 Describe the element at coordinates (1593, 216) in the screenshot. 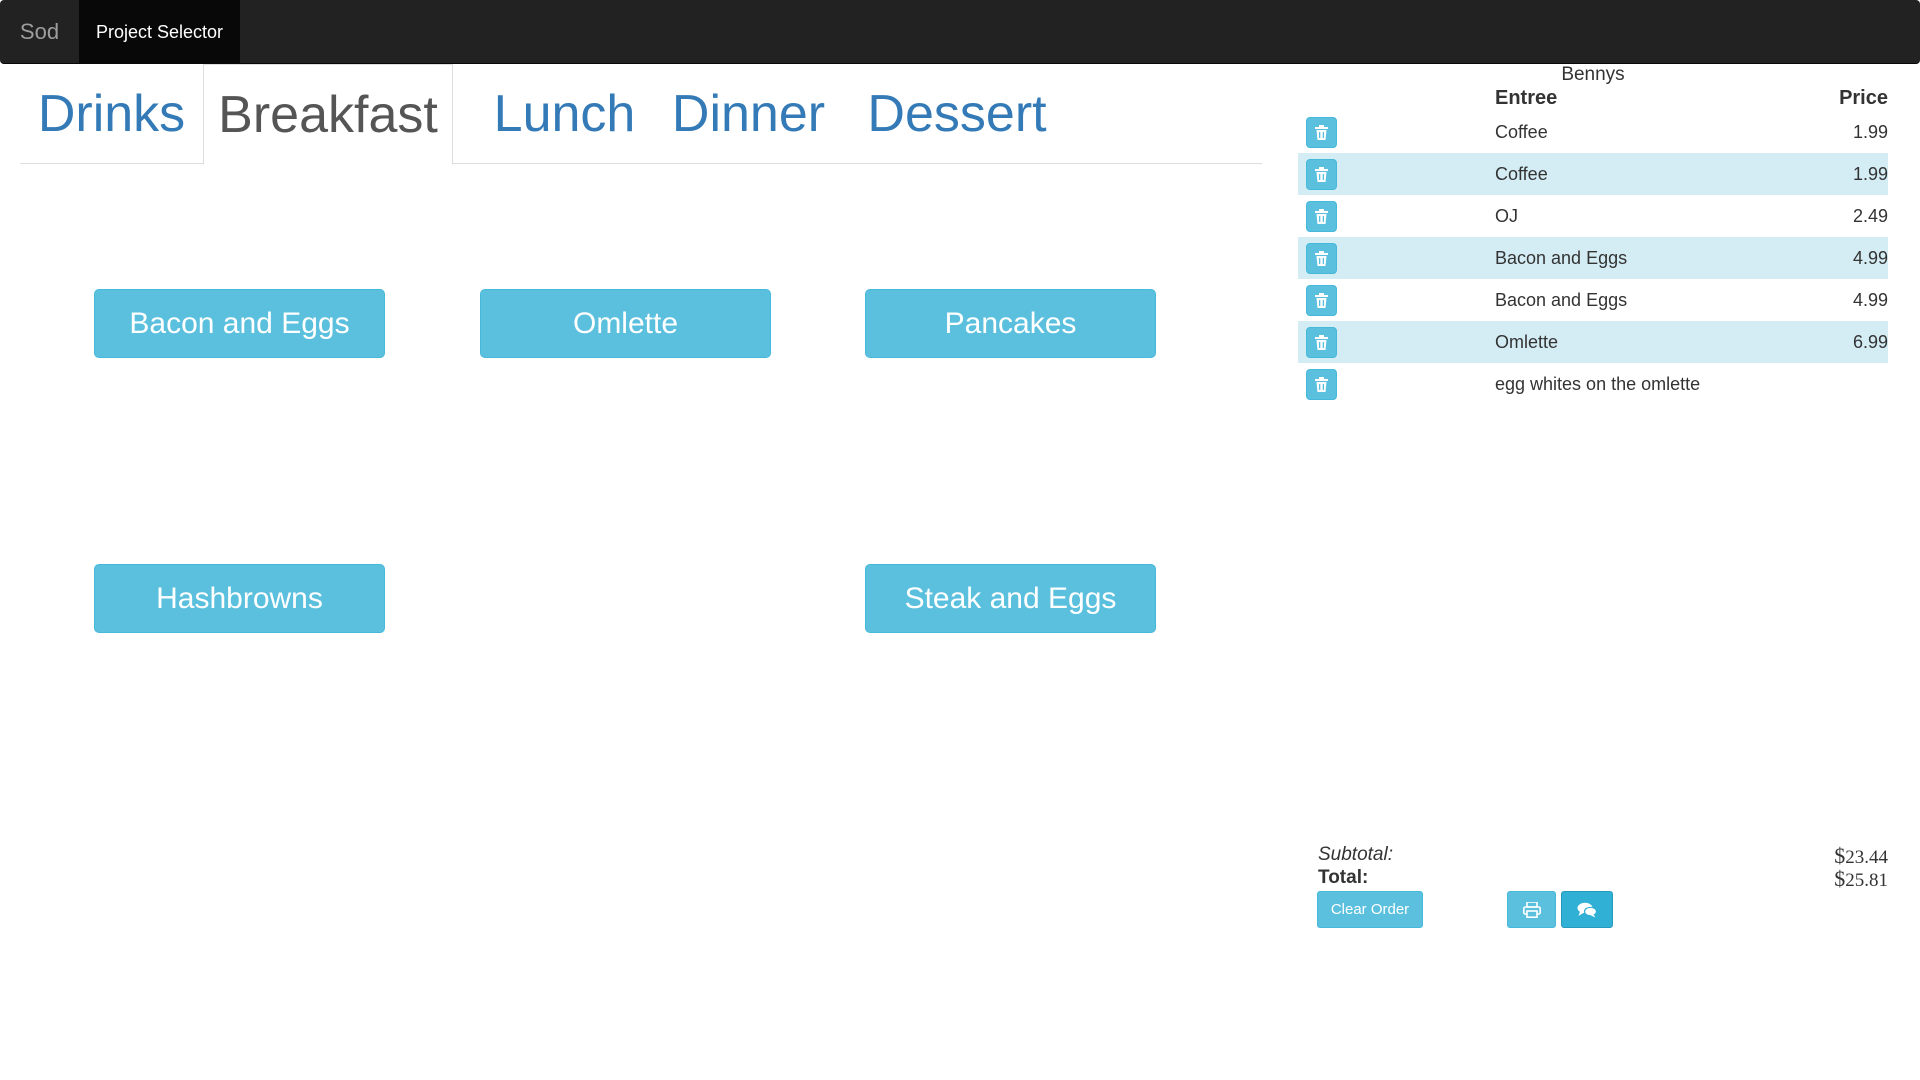

I see `order-row: OJ 2.49` at that location.